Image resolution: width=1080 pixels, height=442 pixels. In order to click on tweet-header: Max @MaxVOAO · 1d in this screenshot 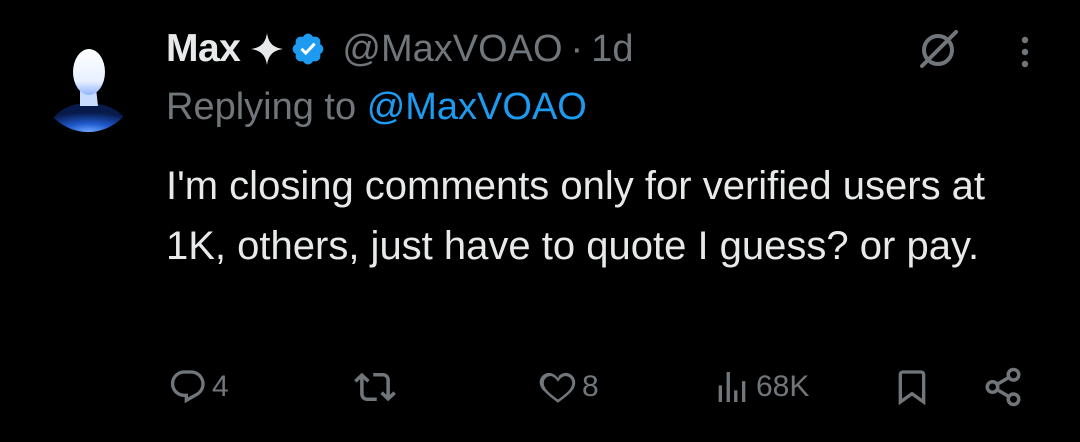, I will do `click(399, 49)`.